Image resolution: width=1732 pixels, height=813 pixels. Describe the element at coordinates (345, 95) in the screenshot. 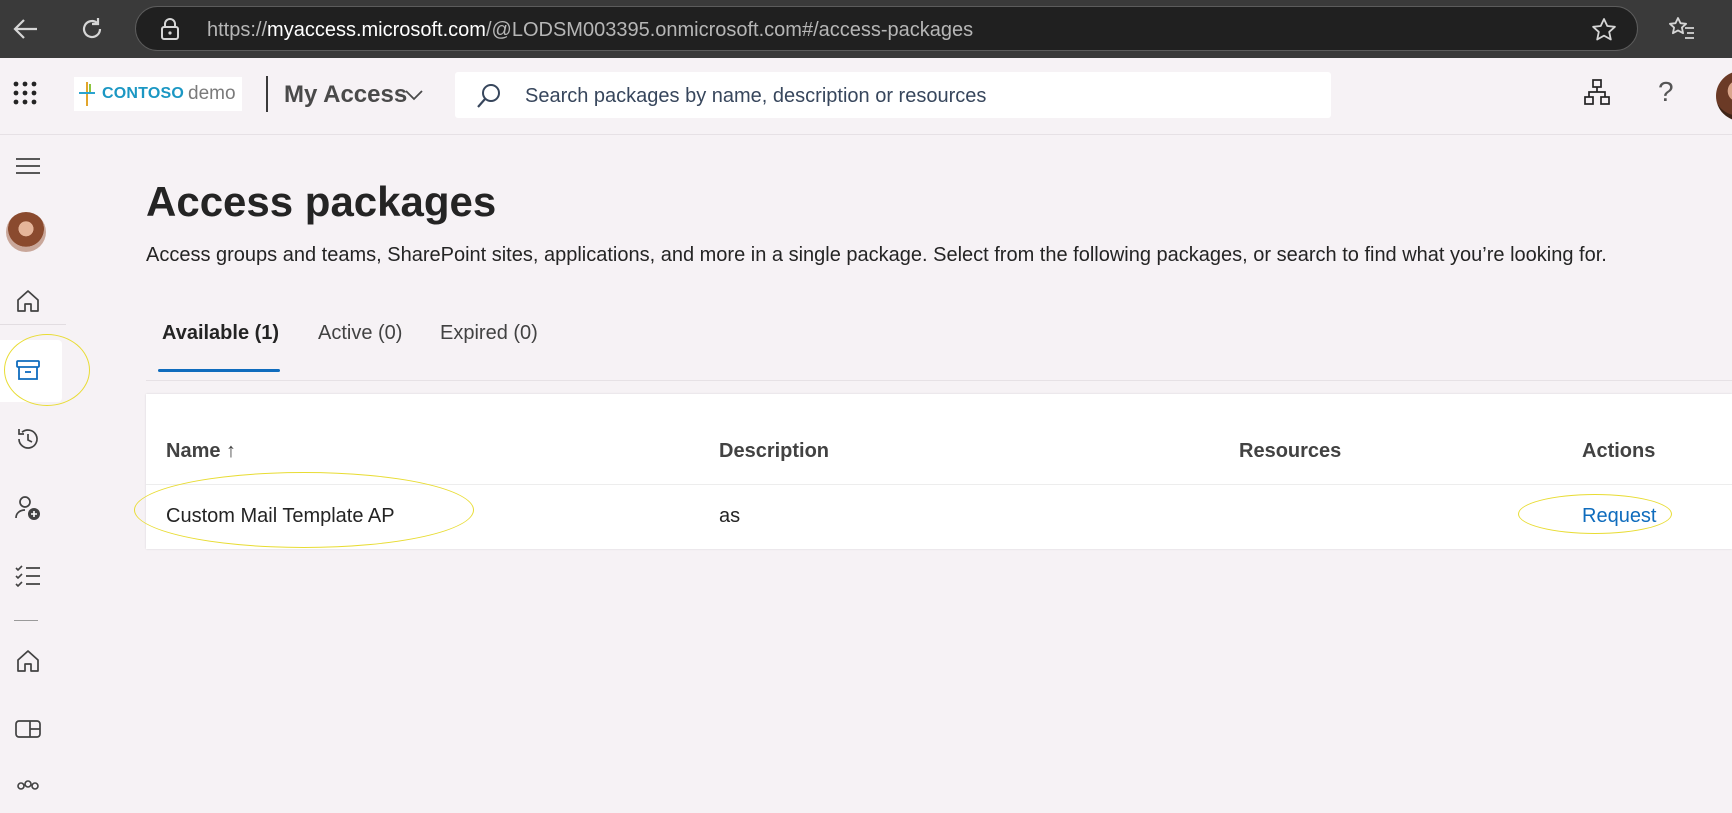

I see `app-name: My Access` at that location.